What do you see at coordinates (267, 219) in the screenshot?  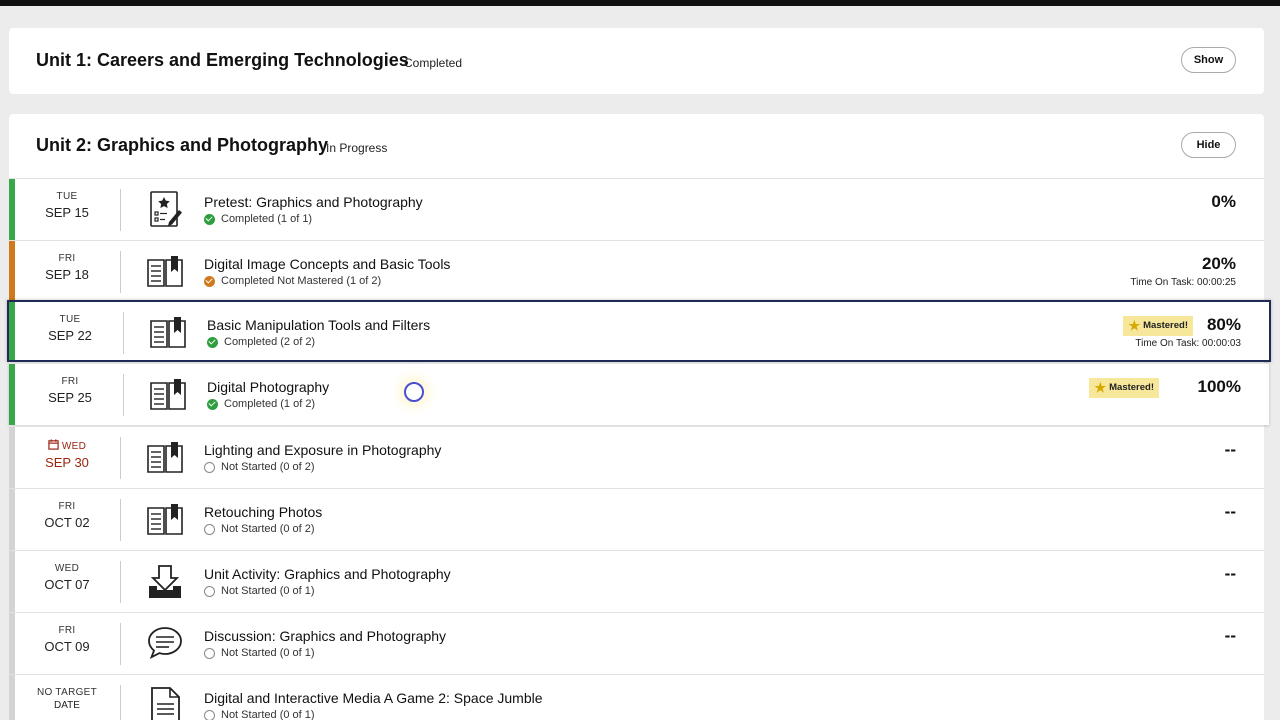 I see `status-text: Completed (1 of 1)` at bounding box center [267, 219].